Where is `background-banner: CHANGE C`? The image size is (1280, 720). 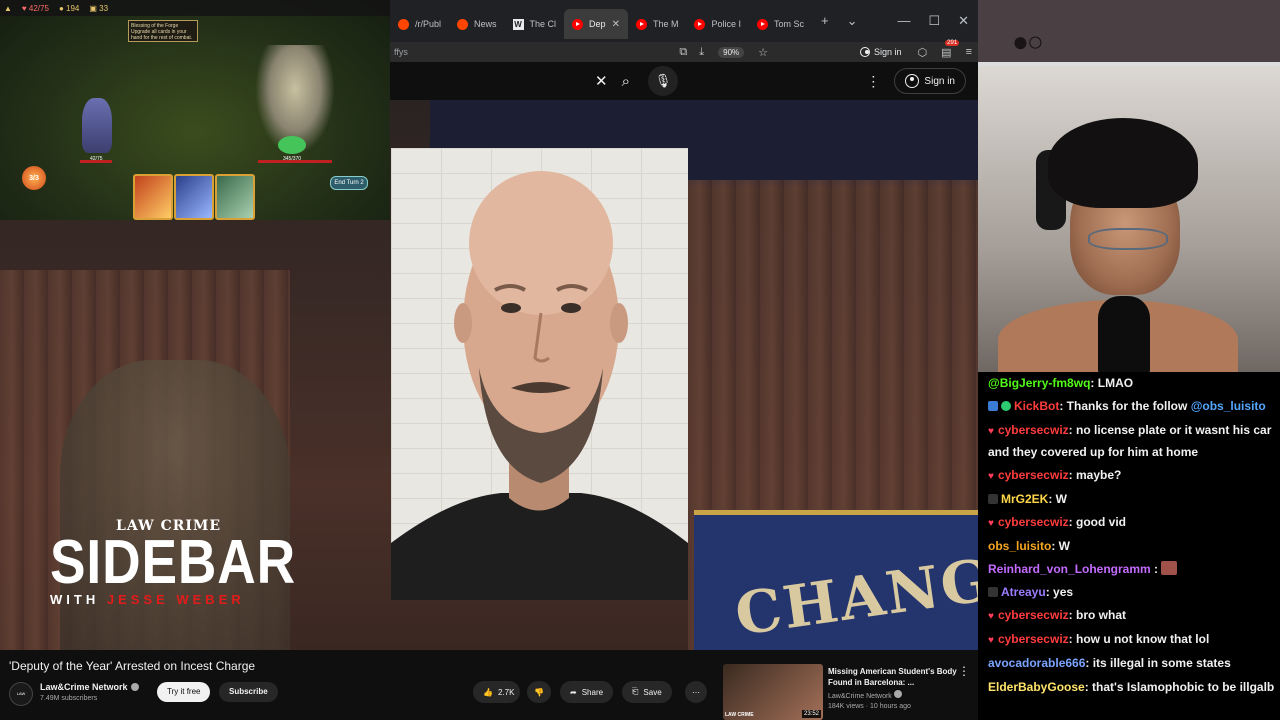
background-banner: CHANGE C is located at coordinates (836, 580).